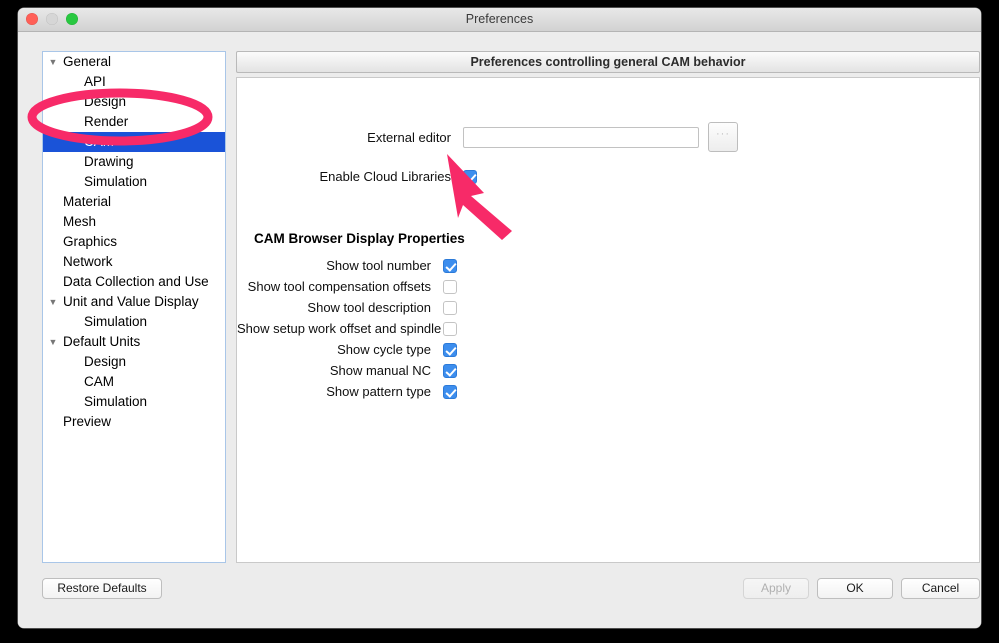 The height and width of the screenshot is (643, 999). I want to click on cam-browser-checkbox-label: Show tool description, so click(369, 307).